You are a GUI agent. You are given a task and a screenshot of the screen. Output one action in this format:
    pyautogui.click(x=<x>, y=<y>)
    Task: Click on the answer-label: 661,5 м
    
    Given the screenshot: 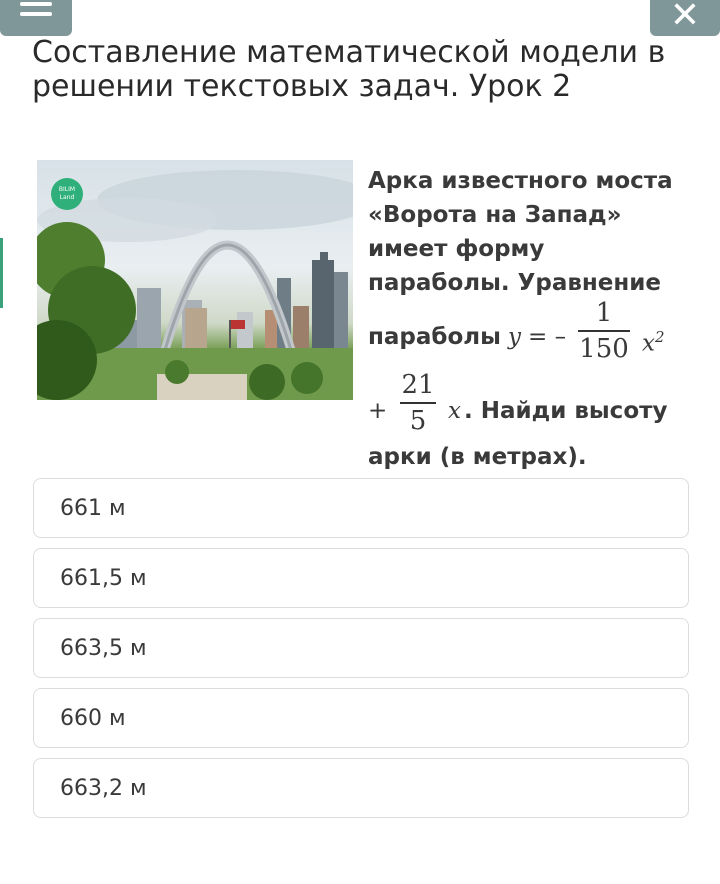 What is the action you would take?
    pyautogui.click(x=103, y=578)
    